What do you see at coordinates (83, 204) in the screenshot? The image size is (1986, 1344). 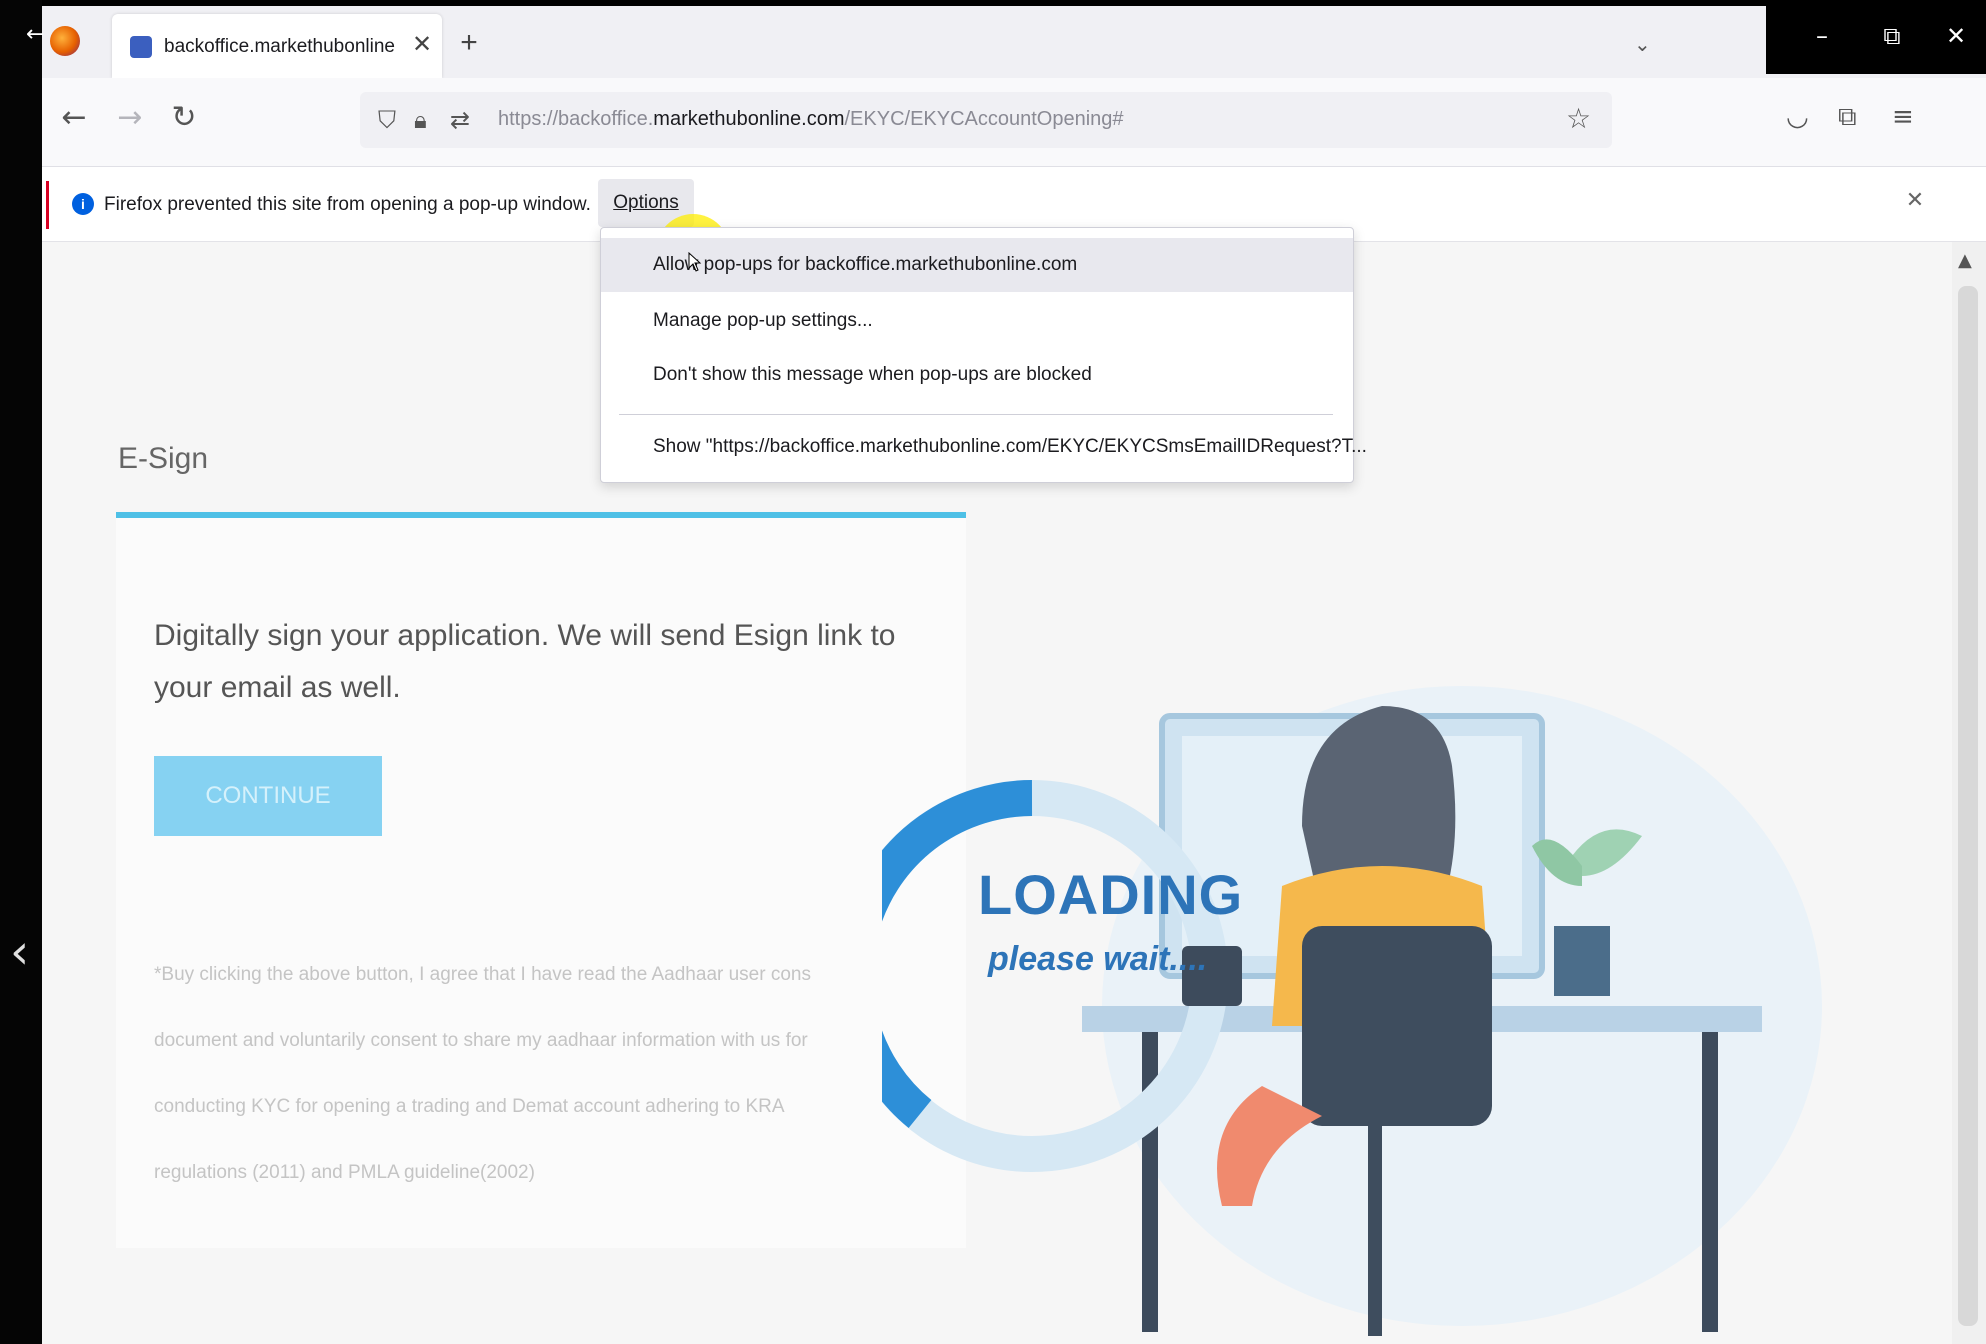 I see `info-icon: i` at bounding box center [83, 204].